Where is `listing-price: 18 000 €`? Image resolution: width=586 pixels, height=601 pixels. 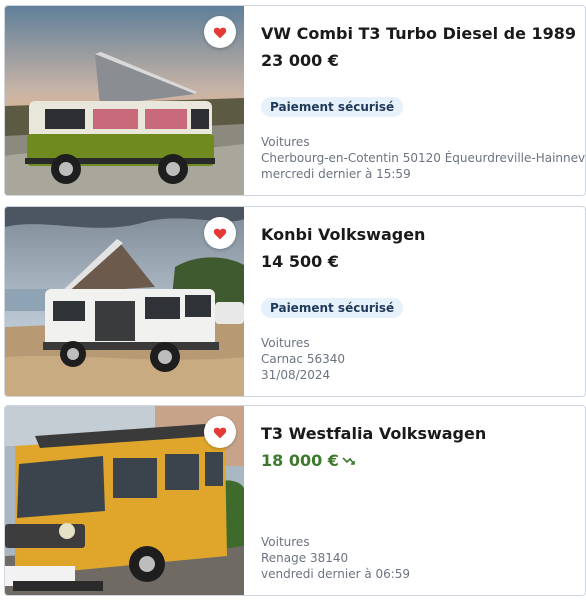
listing-price: 18 000 € is located at coordinates (308, 460).